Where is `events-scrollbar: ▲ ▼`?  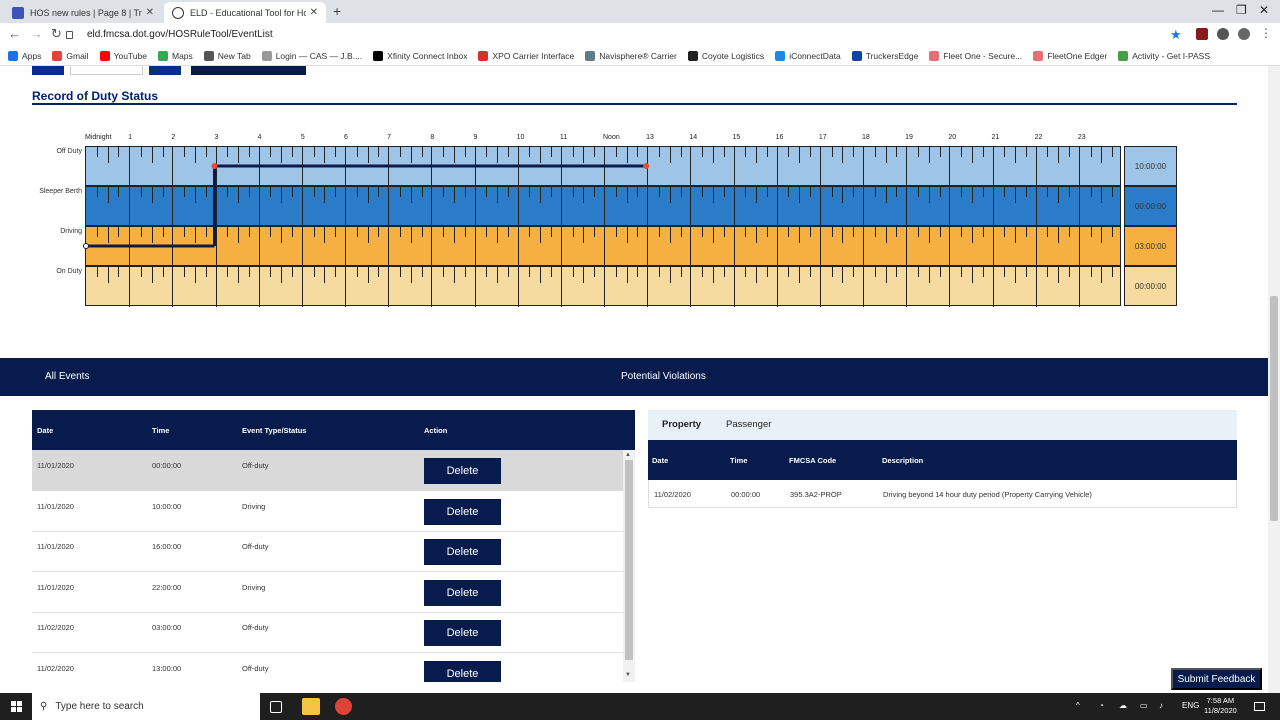 events-scrollbar: ▲ ▼ is located at coordinates (629, 566).